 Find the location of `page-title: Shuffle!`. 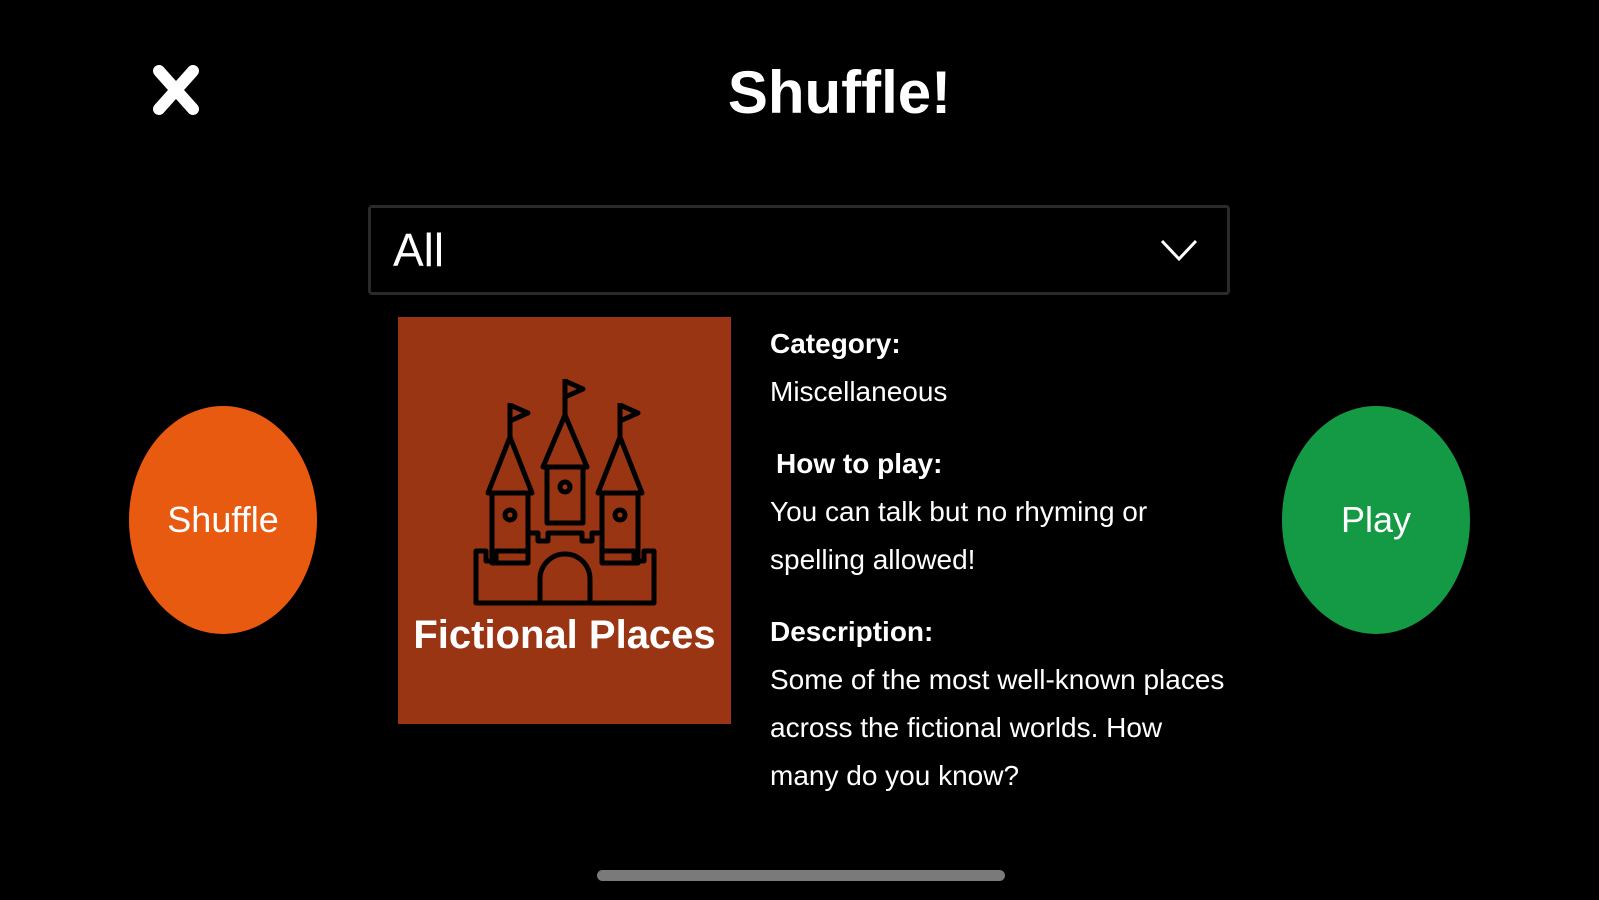

page-title: Shuffle! is located at coordinates (799, 92).